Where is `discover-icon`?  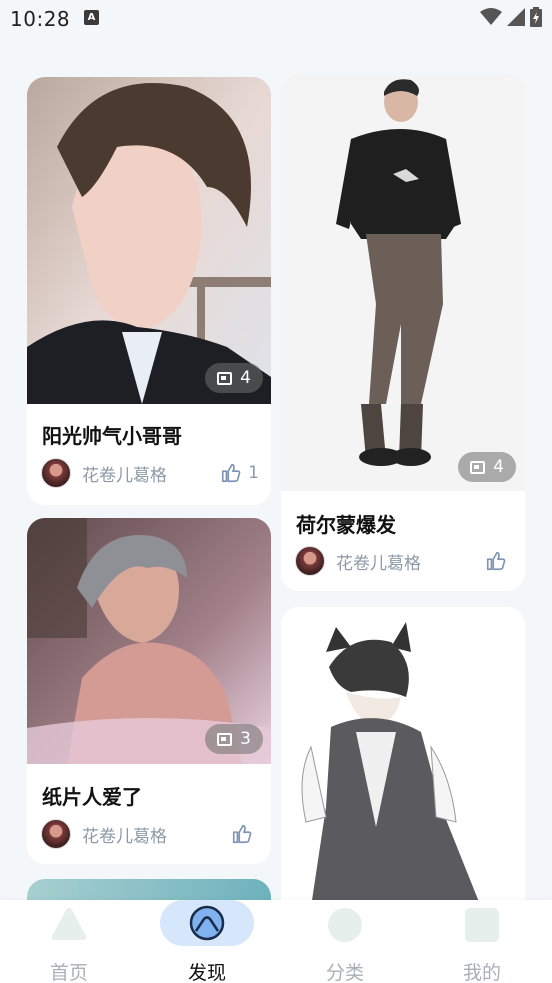 discover-icon is located at coordinates (207, 923).